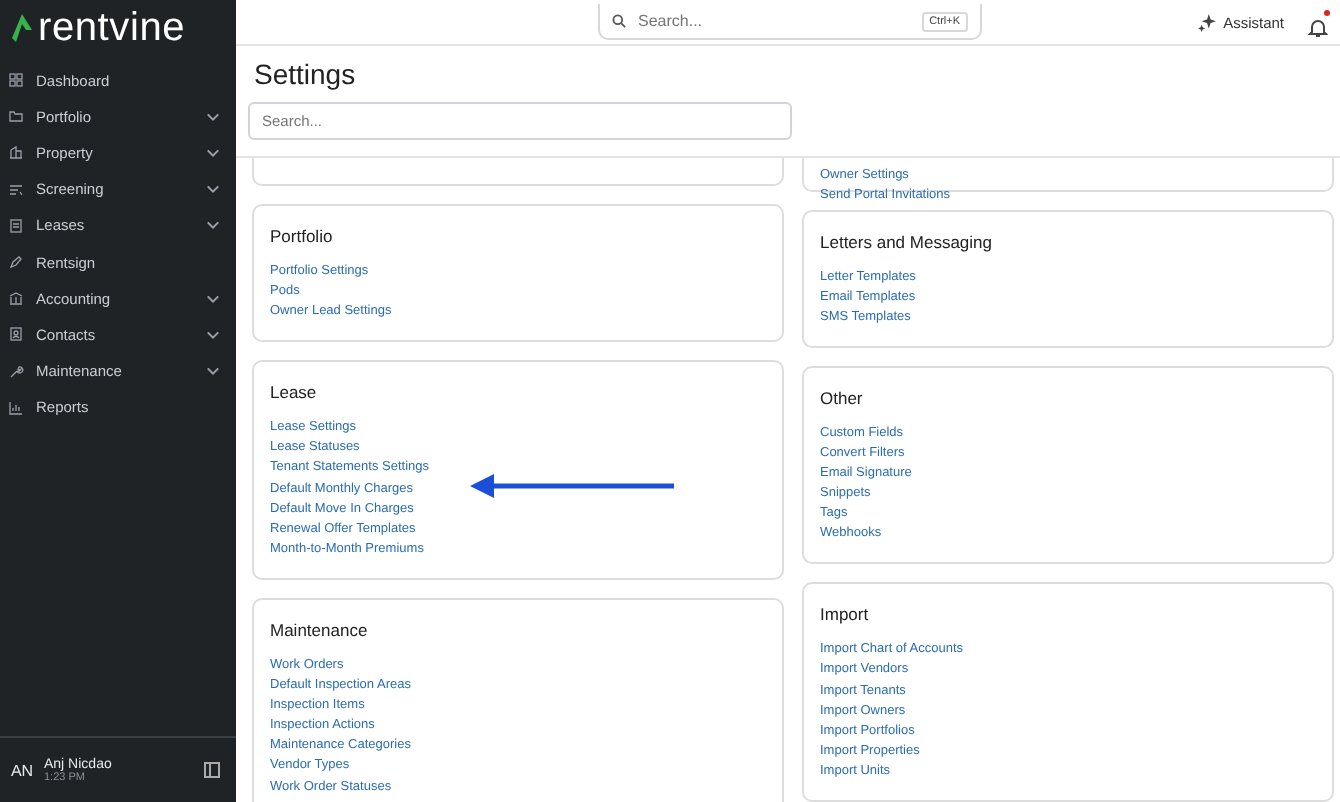 The image size is (1340, 802). Describe the element at coordinates (212, 770) in the screenshot. I see `panel-toggle-icon` at that location.